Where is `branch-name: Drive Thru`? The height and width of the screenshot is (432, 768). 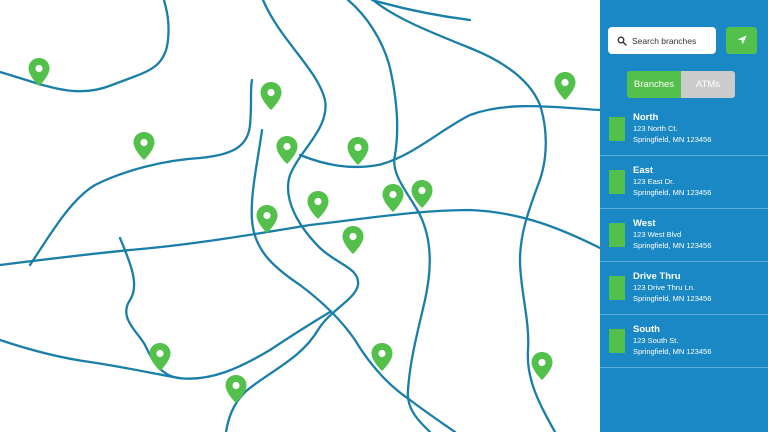 branch-name: Drive Thru is located at coordinates (657, 276).